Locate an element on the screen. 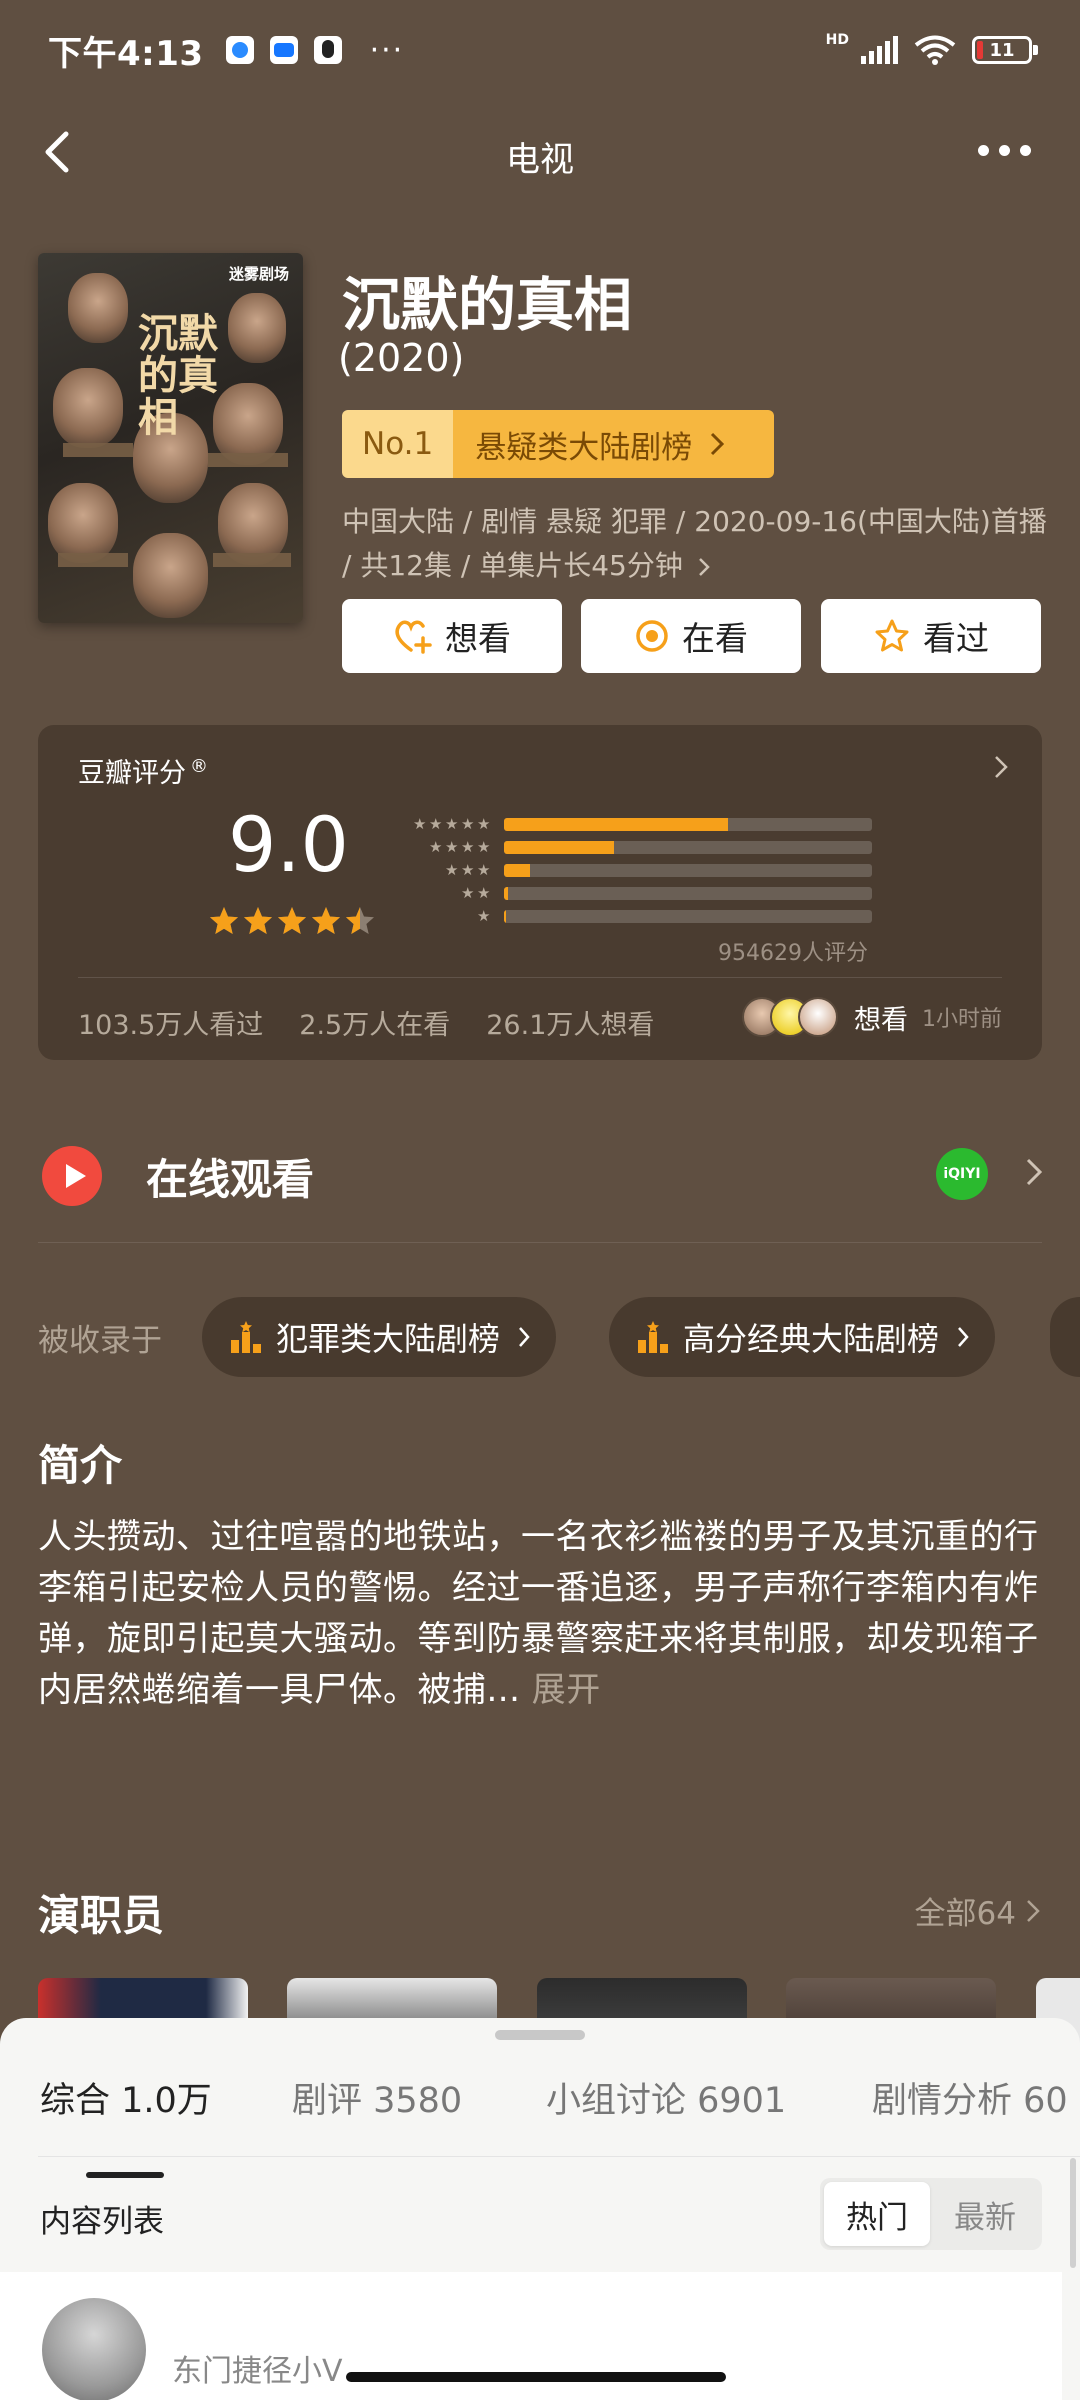 This screenshot has height=2400, width=1080. battery-icon: 11 is located at coordinates (1005, 50).